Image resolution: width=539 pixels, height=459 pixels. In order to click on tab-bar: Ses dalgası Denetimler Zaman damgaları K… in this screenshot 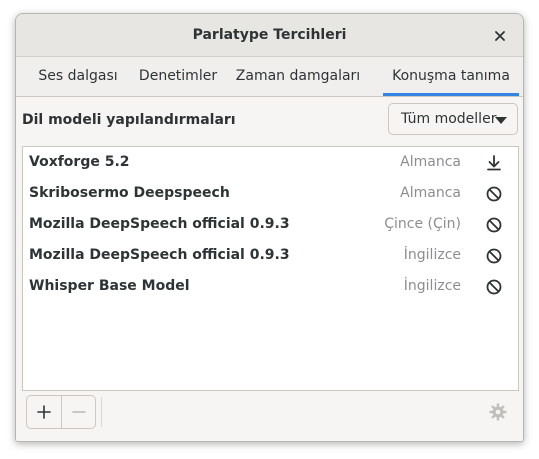, I will do `click(269, 77)`.